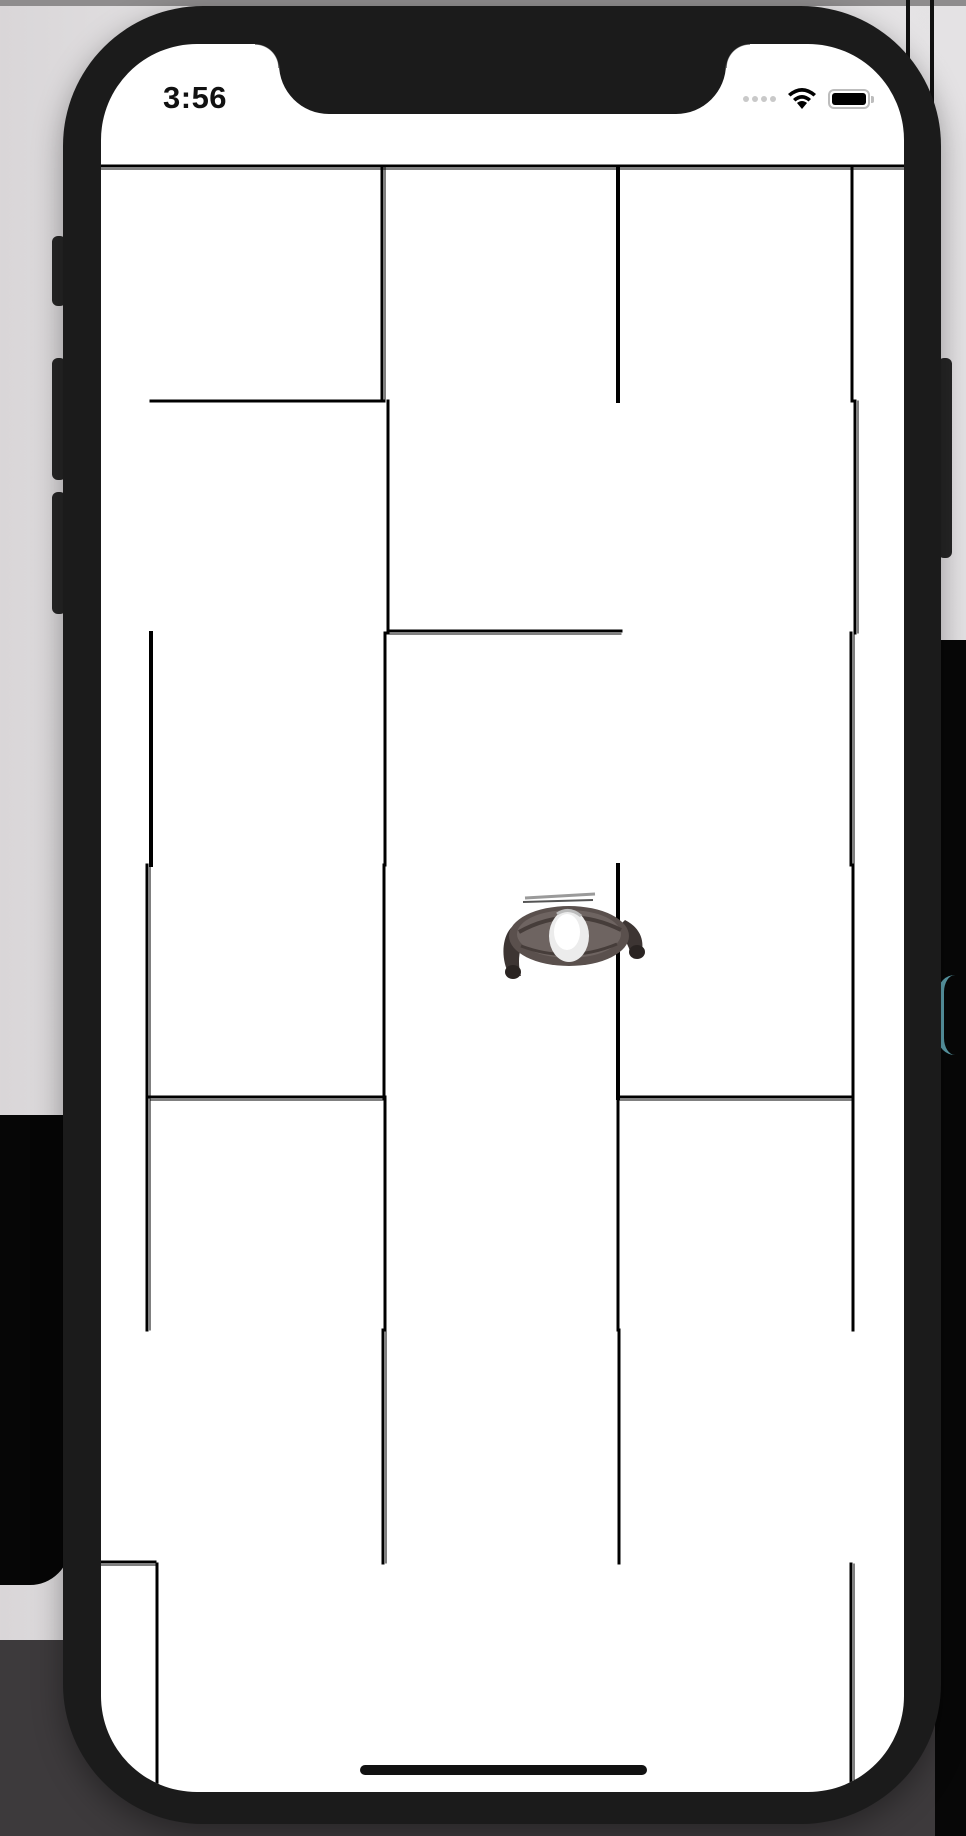  What do you see at coordinates (802, 98) in the screenshot?
I see `wifi-icon` at bounding box center [802, 98].